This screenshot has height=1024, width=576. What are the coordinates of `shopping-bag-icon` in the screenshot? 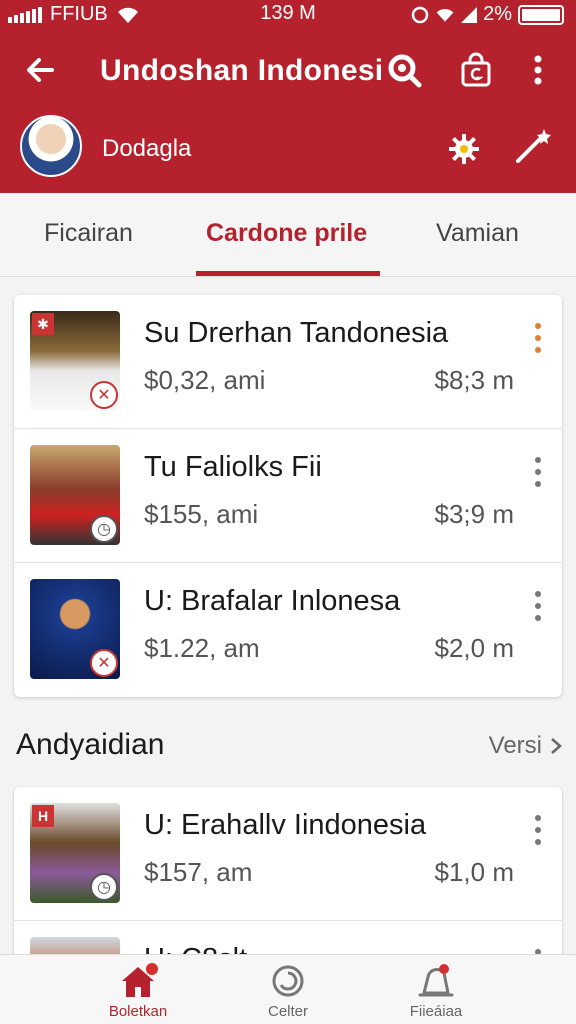 It's located at (476, 70).